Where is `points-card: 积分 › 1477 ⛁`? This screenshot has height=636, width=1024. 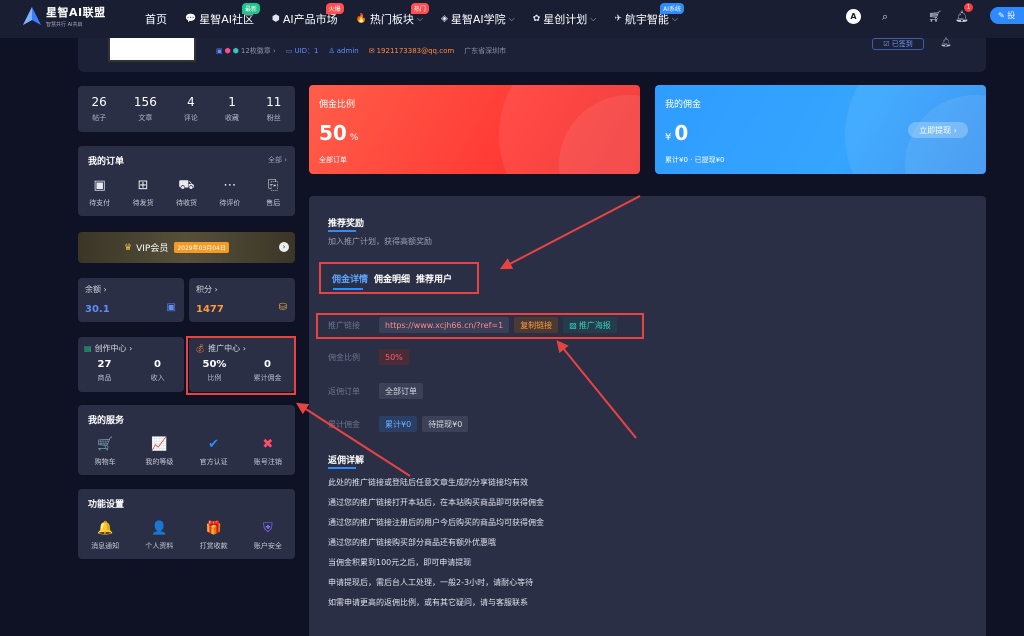 points-card: 积分 › 1477 ⛁ is located at coordinates (242, 300).